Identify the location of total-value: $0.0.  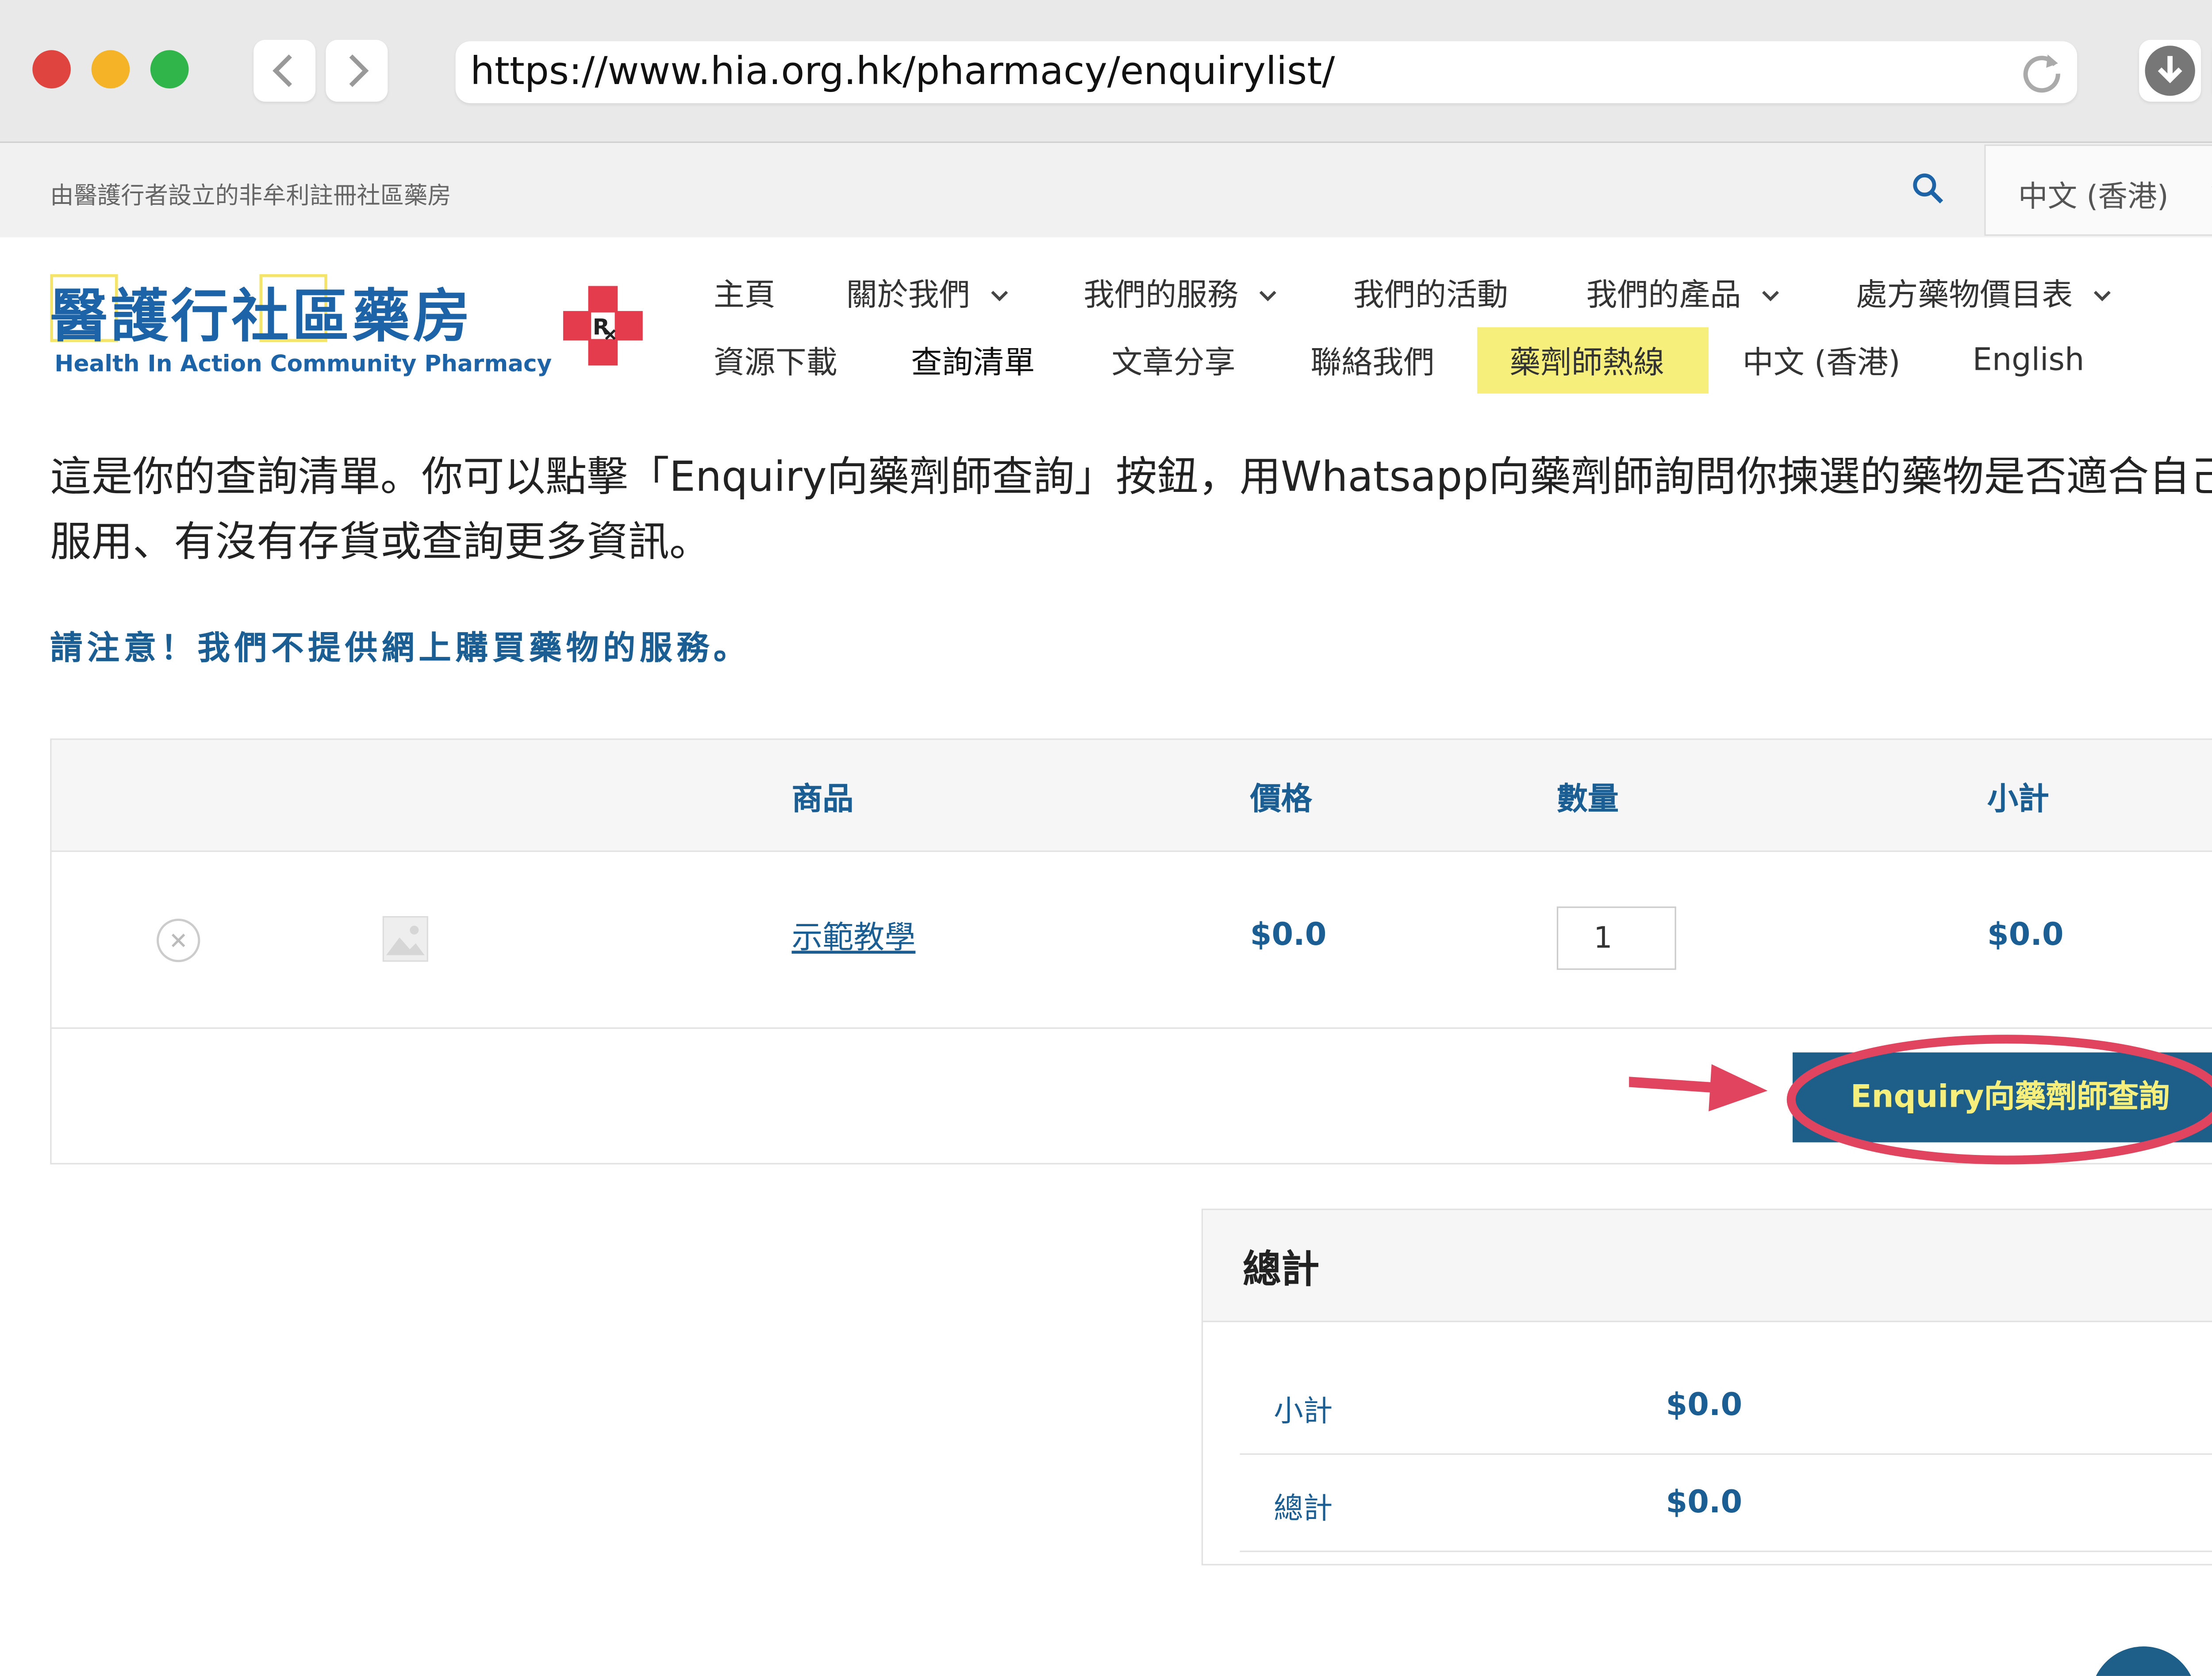
(1705, 1502).